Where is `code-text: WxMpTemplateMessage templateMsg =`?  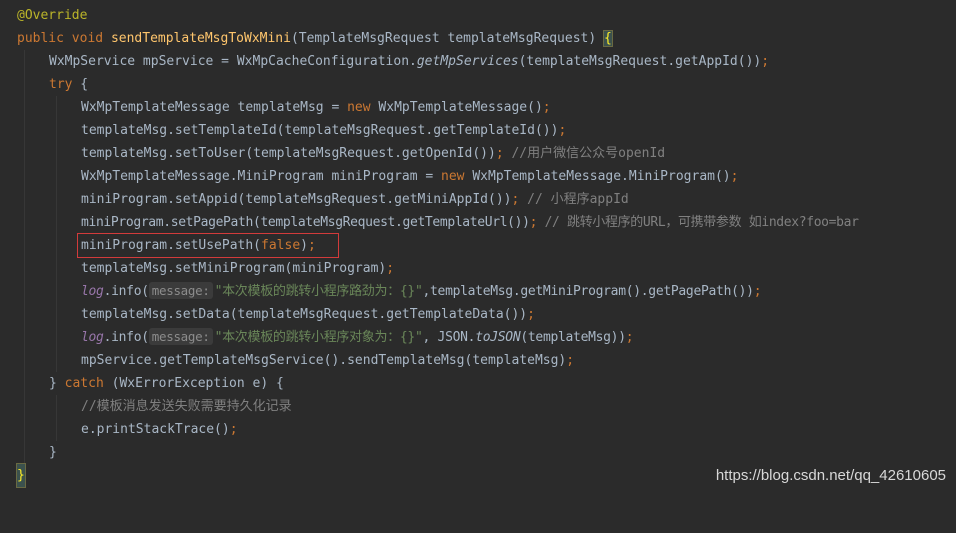 code-text: WxMpTemplateMessage templateMsg = is located at coordinates (214, 107).